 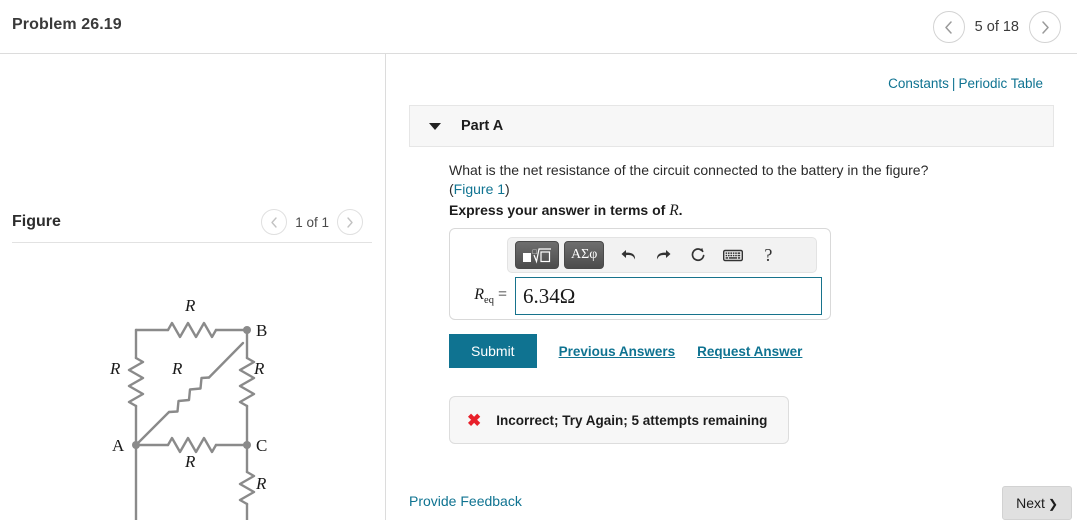 What do you see at coordinates (67, 24) in the screenshot?
I see `page-title: Problem 26.19` at bounding box center [67, 24].